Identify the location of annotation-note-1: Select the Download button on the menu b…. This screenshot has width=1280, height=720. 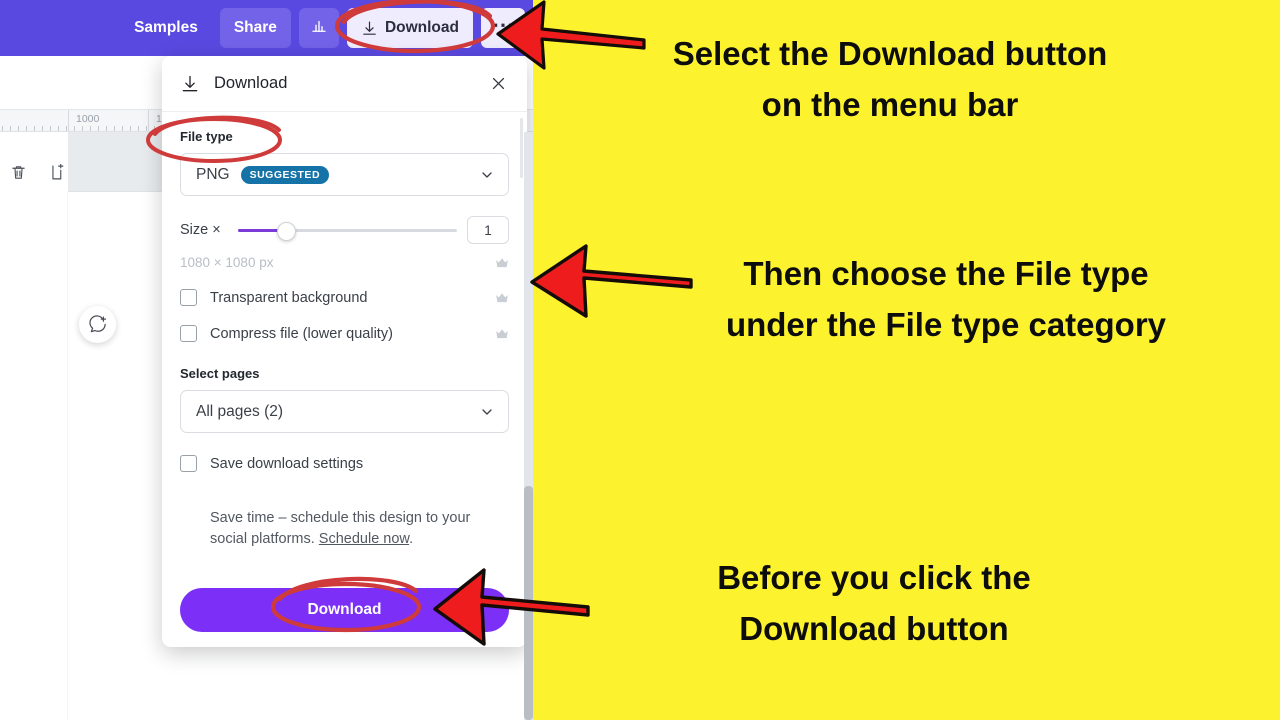
(890, 79).